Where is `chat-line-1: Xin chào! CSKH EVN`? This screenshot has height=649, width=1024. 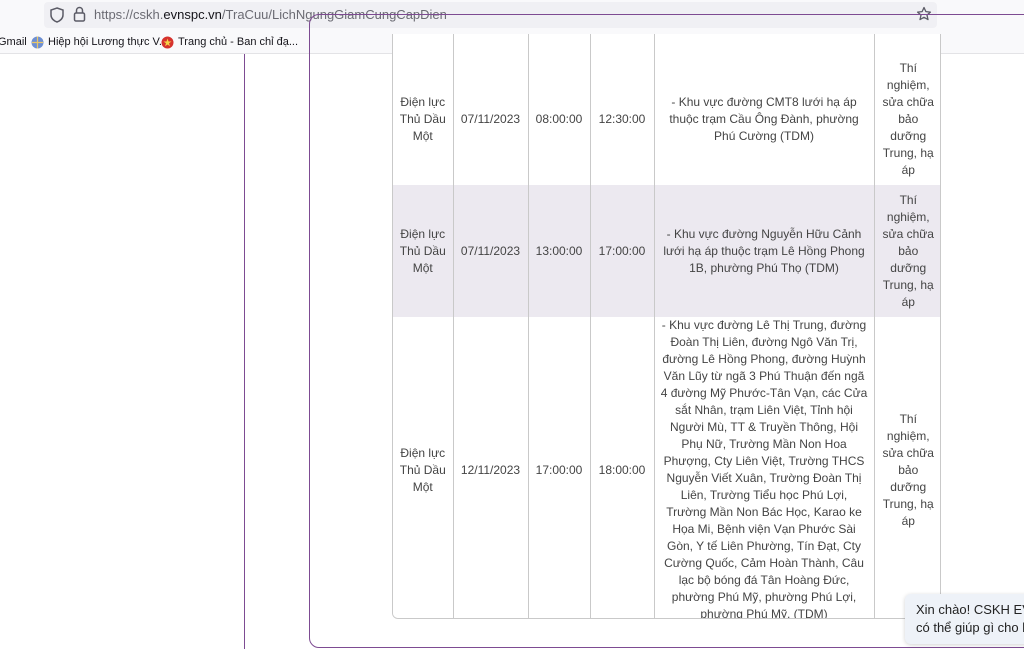 chat-line-1: Xin chào! CSKH EVN is located at coordinates (970, 609).